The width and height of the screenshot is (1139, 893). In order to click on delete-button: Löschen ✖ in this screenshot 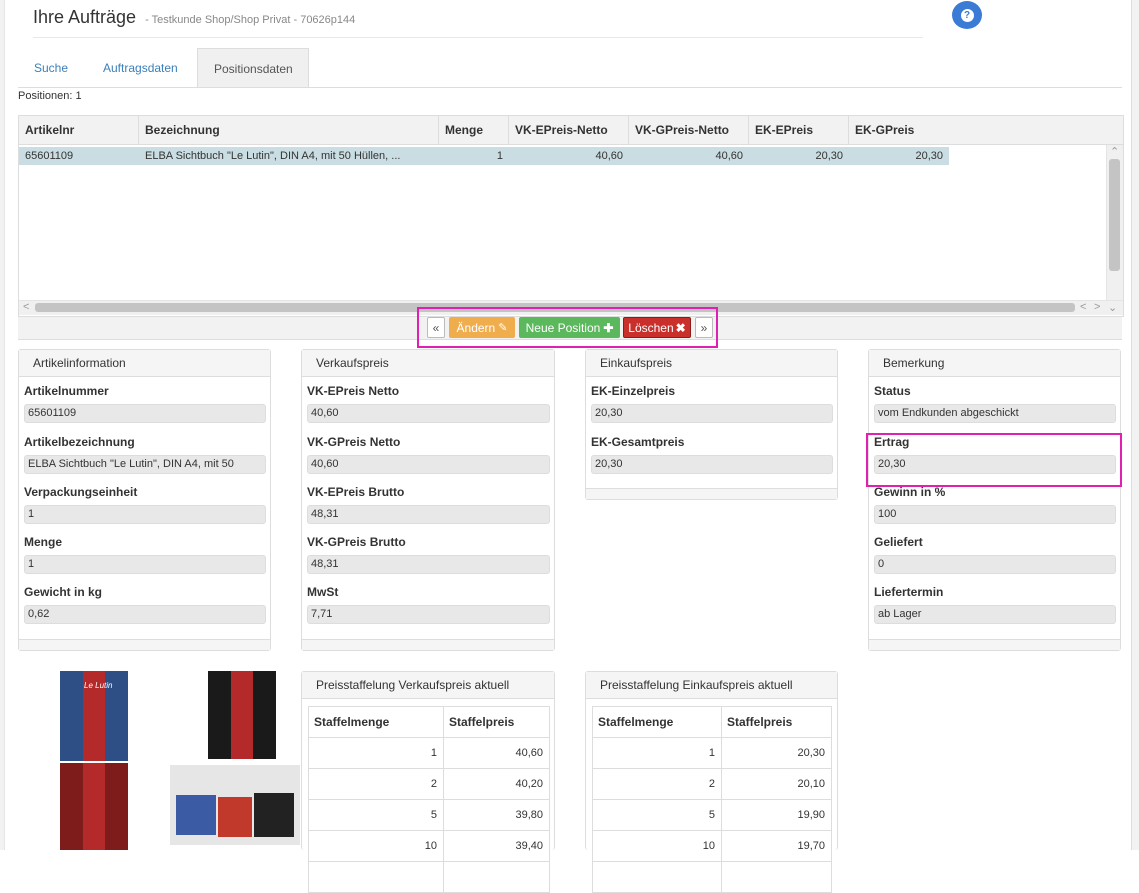, I will do `click(657, 327)`.